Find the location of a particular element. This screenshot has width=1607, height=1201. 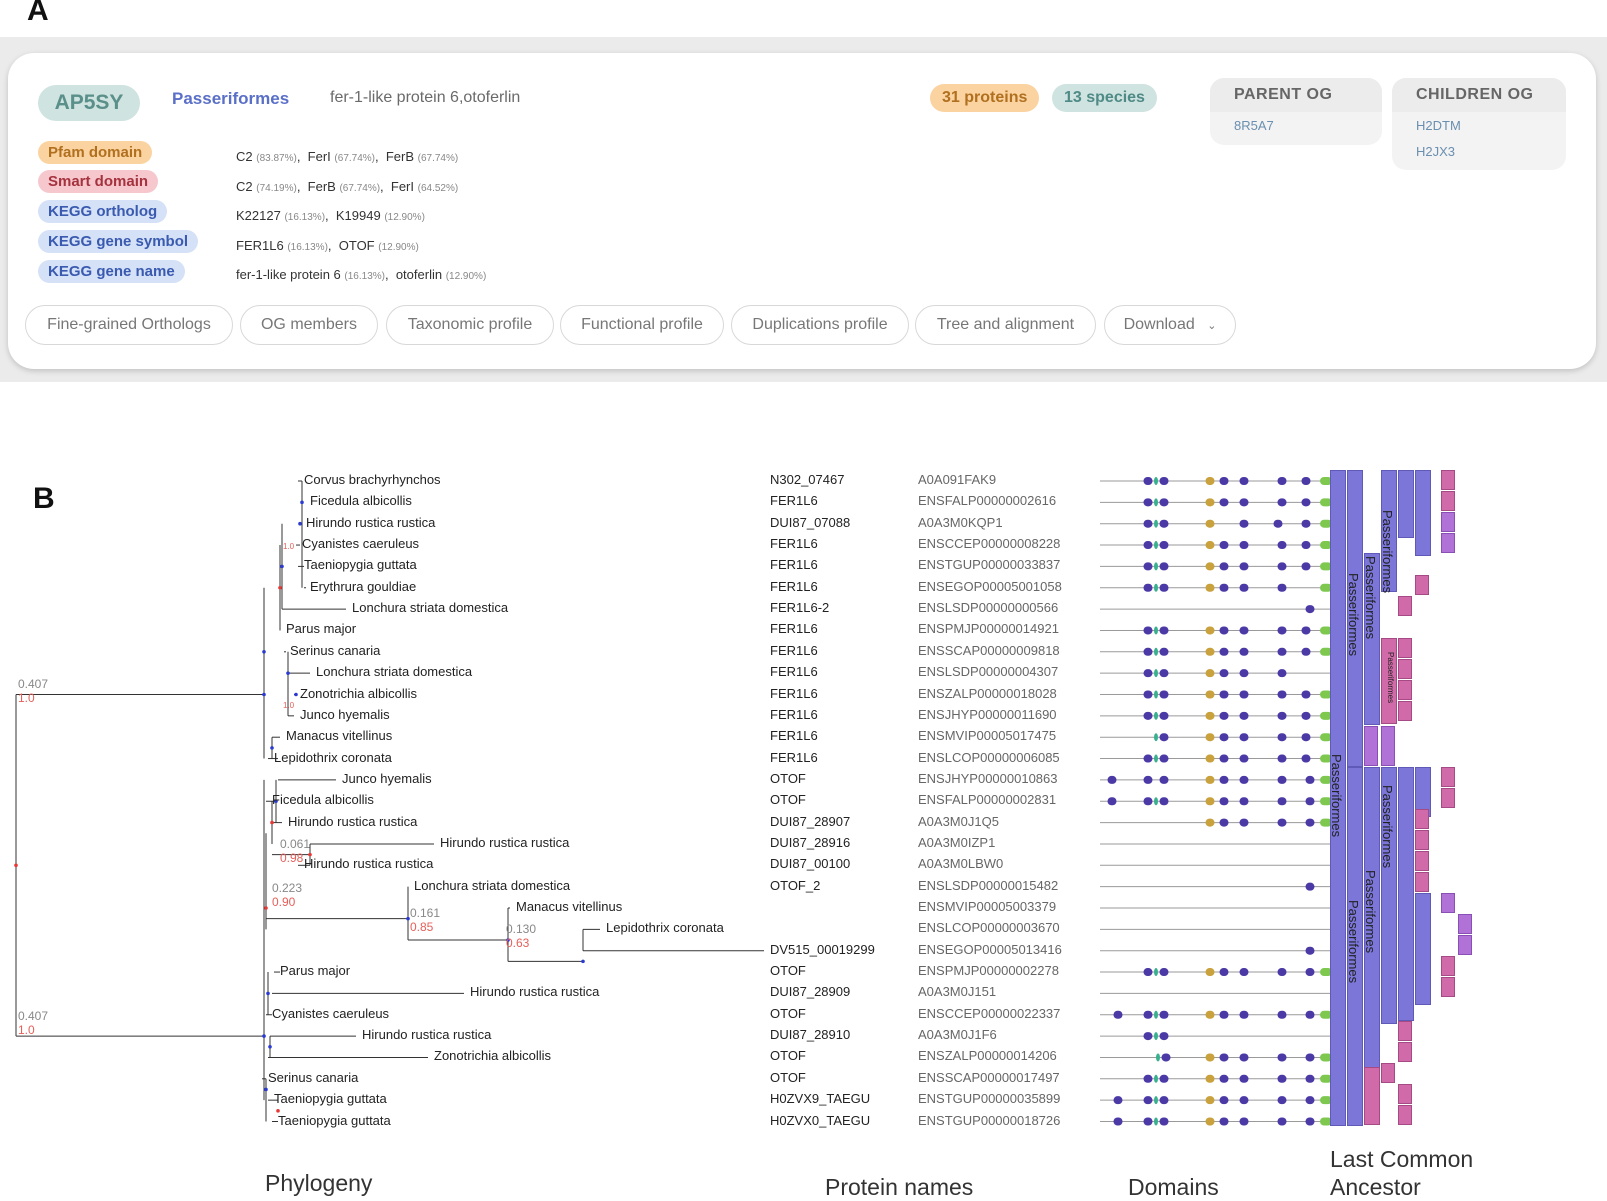

chevron-down-icon: ⌄ is located at coordinates (1212, 326).